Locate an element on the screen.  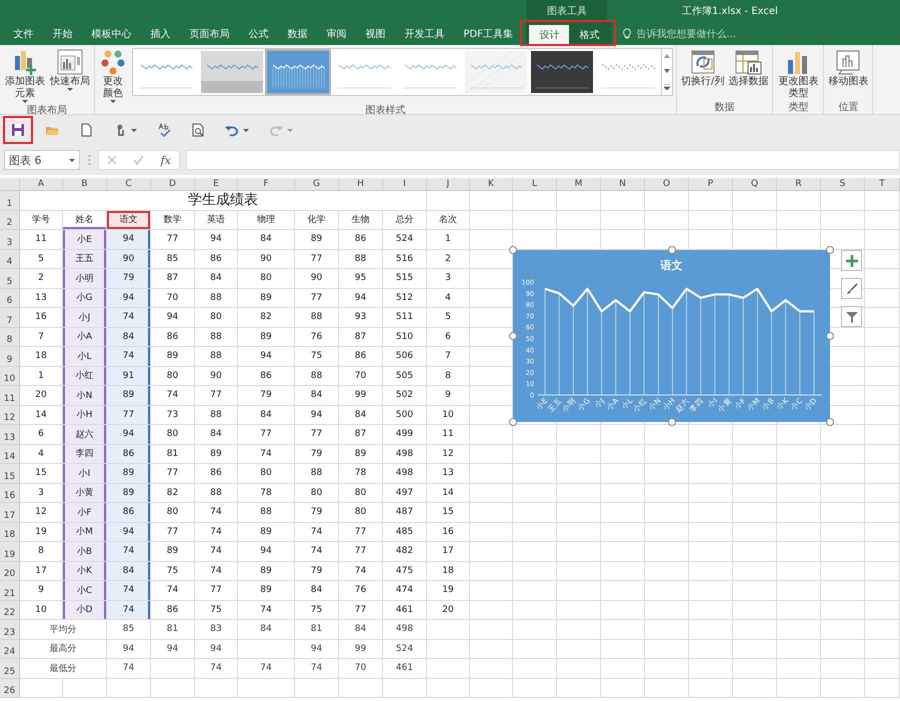
column-header: O is located at coordinates (667, 184).